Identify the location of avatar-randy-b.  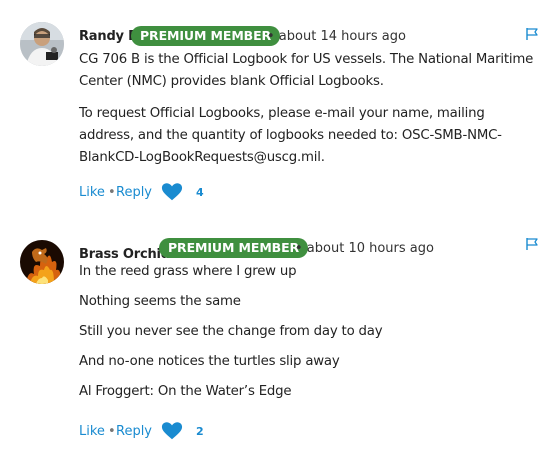
(42, 44).